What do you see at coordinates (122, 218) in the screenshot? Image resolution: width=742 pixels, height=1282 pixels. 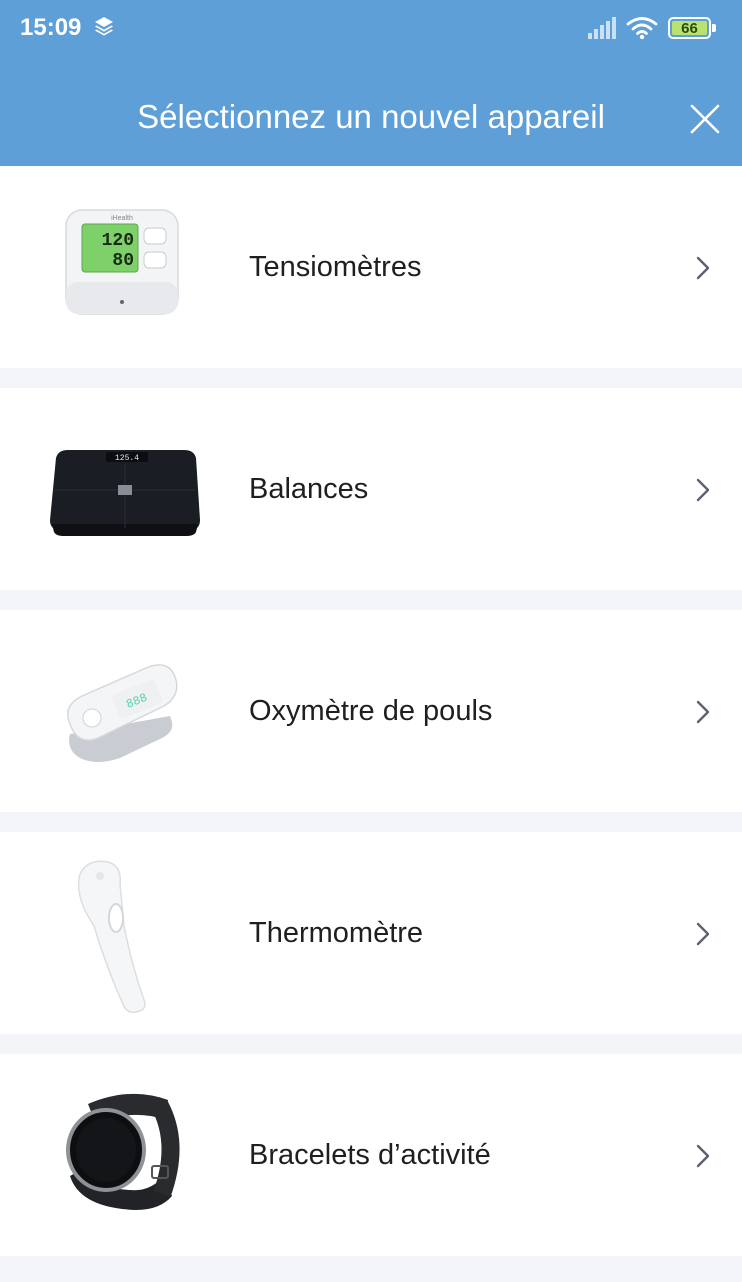 I see `brand-label: iHealth` at bounding box center [122, 218].